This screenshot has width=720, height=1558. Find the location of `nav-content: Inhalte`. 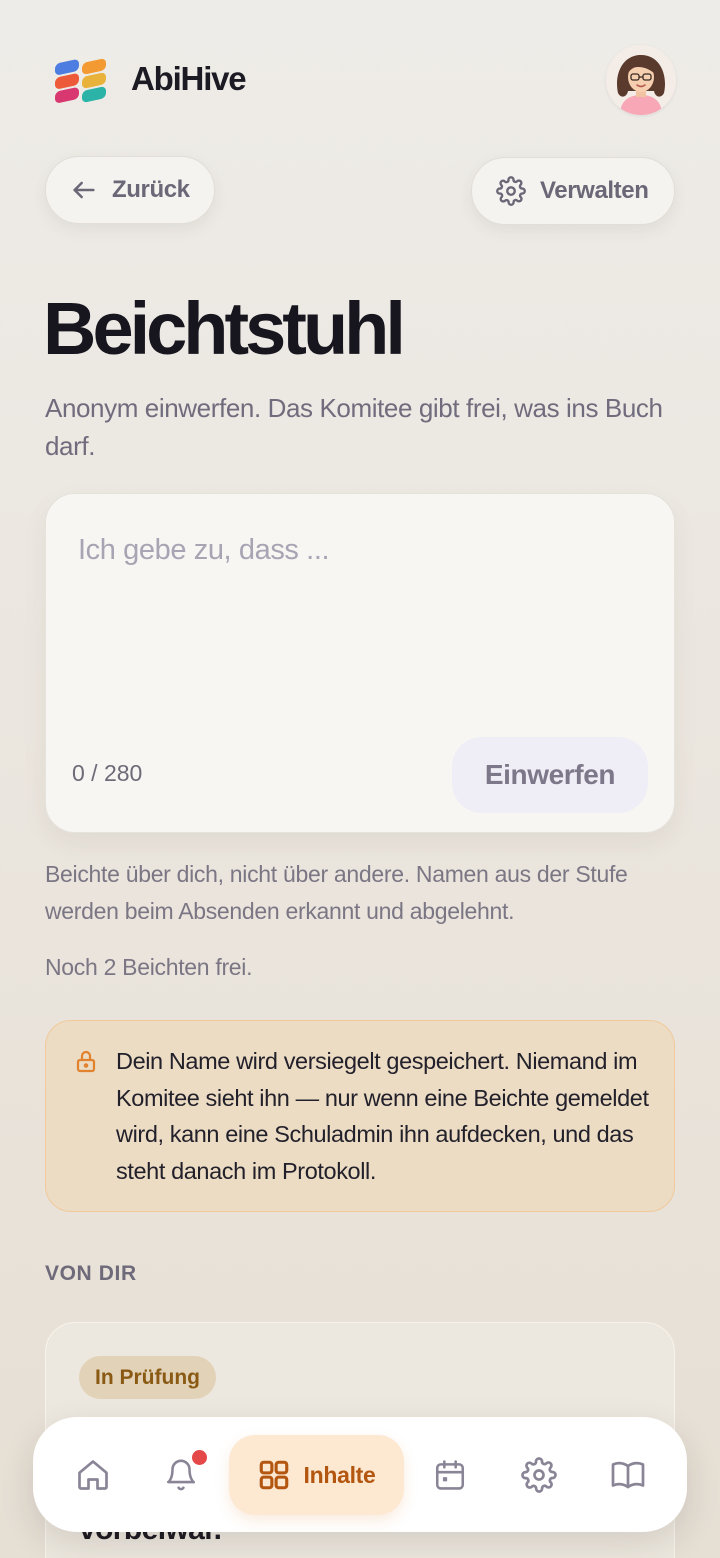

nav-content: Inhalte is located at coordinates (316, 1475).